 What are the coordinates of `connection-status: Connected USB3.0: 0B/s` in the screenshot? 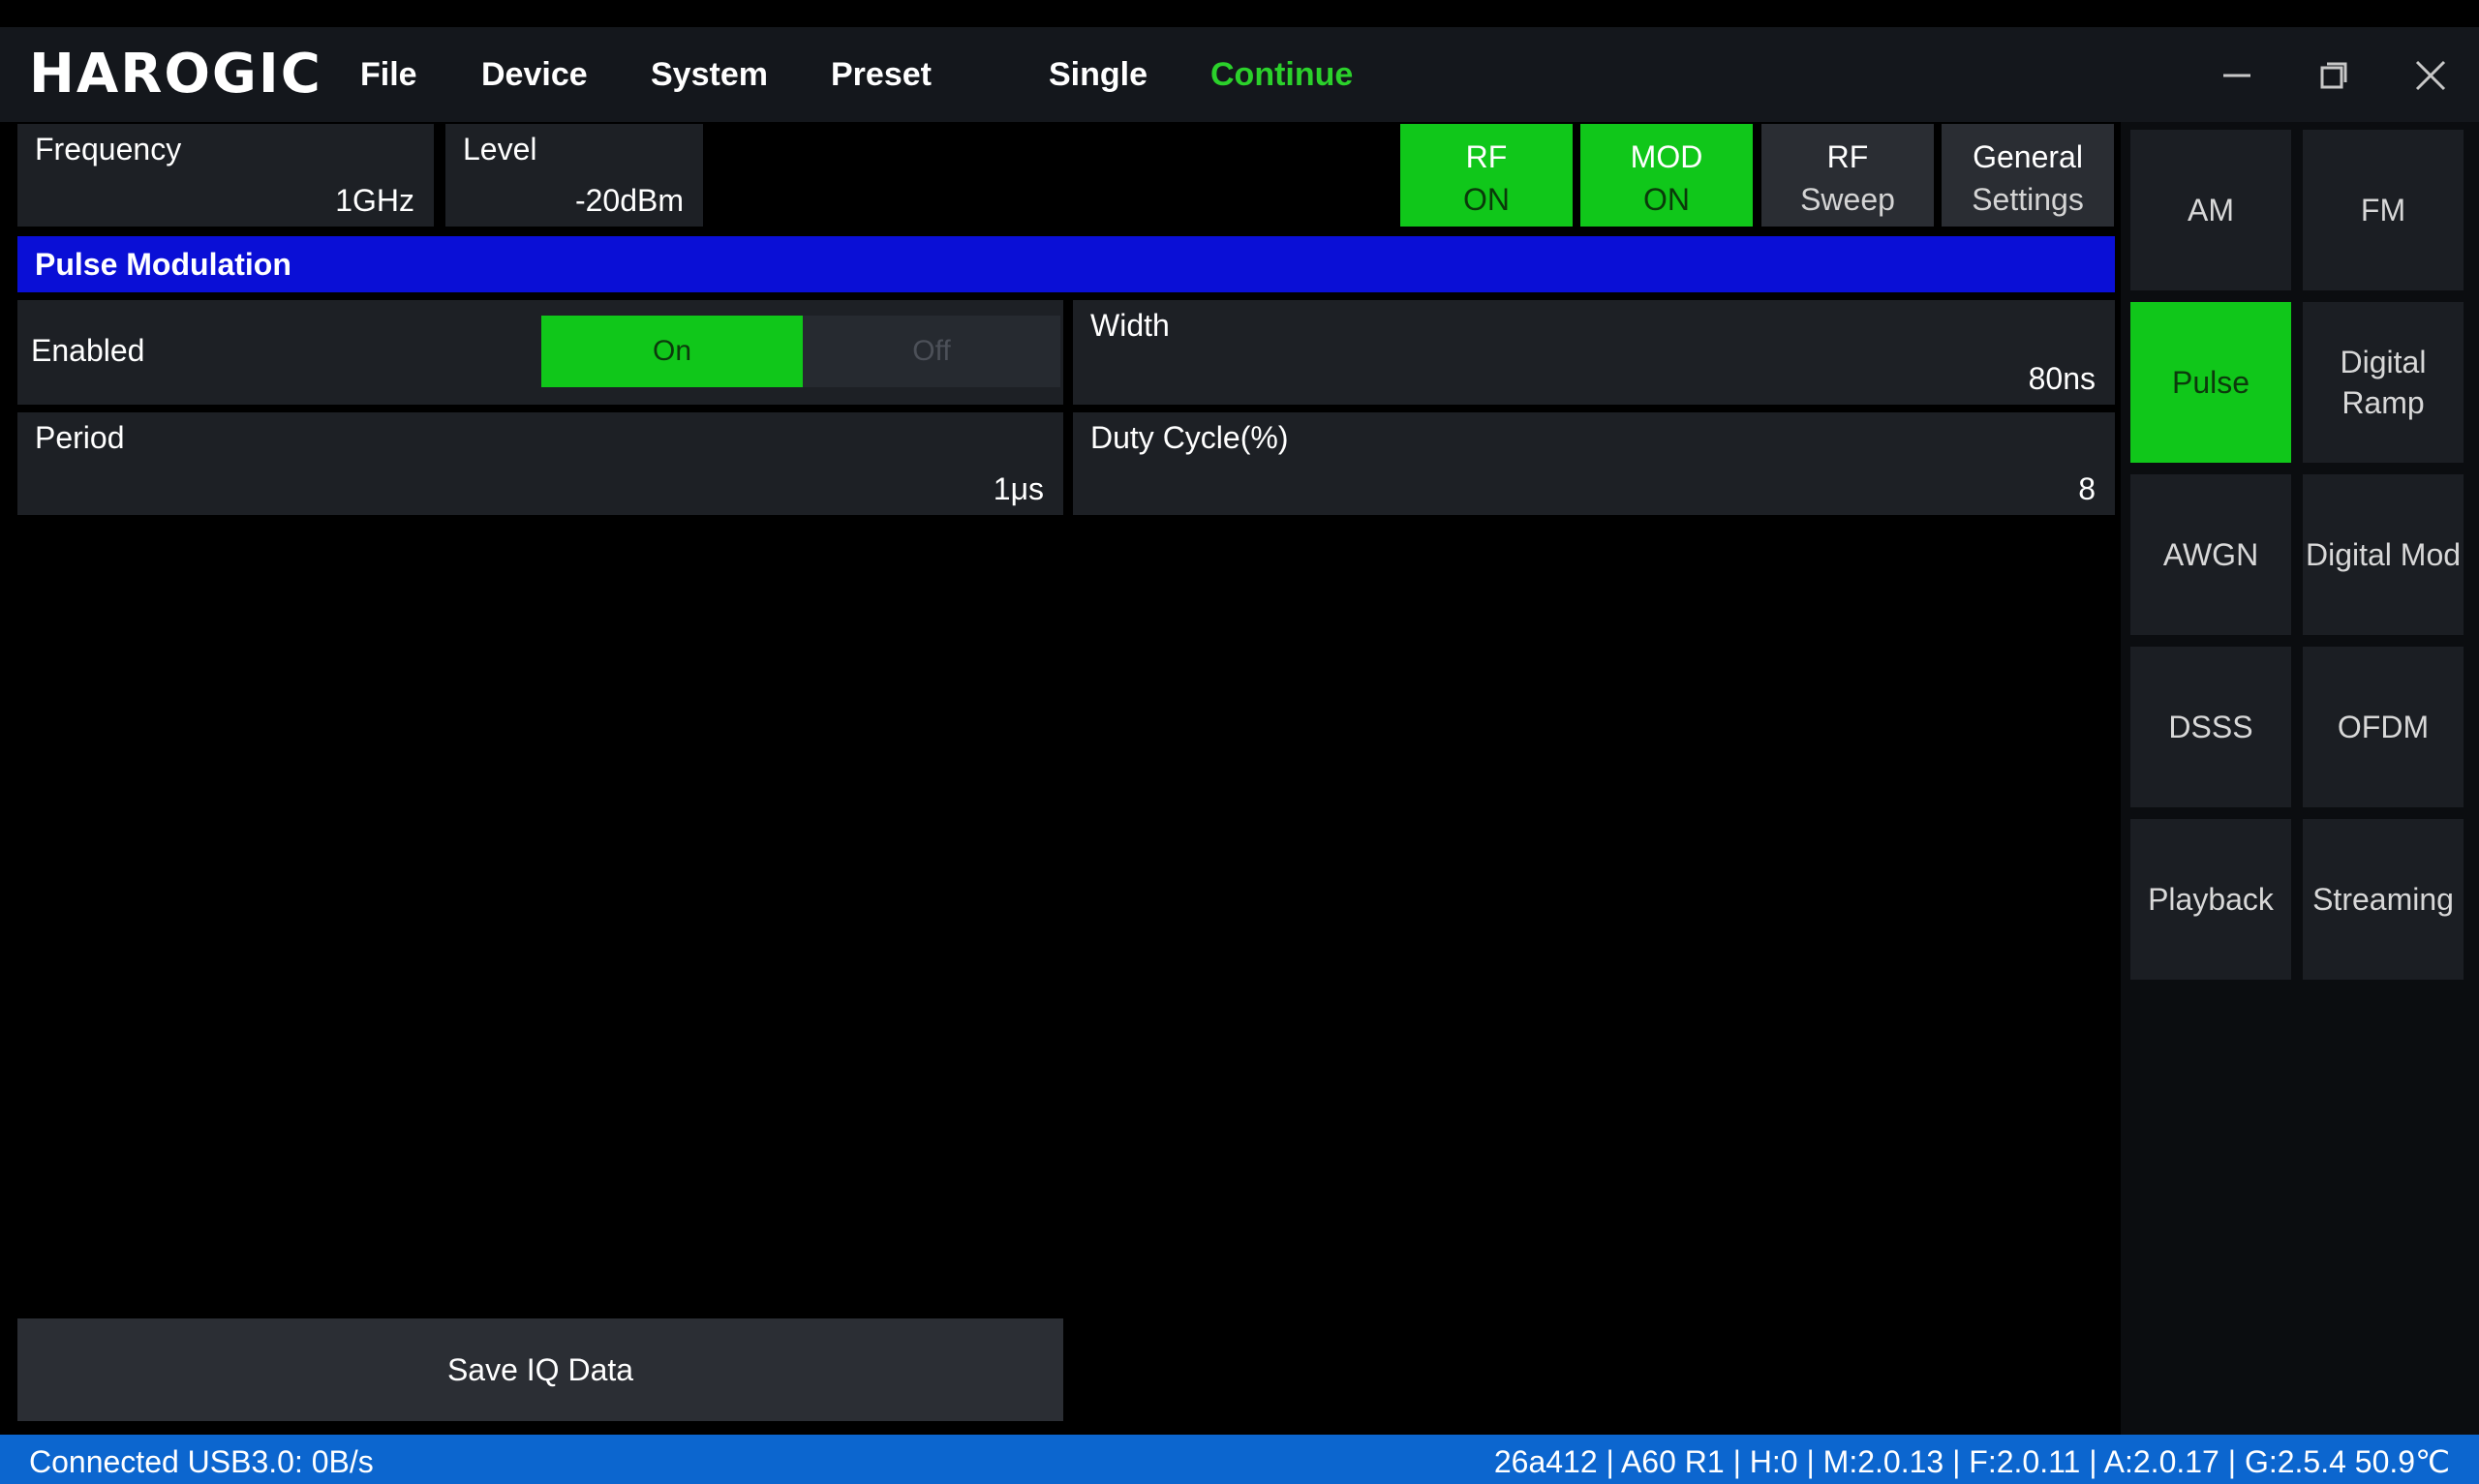 It's located at (201, 1461).